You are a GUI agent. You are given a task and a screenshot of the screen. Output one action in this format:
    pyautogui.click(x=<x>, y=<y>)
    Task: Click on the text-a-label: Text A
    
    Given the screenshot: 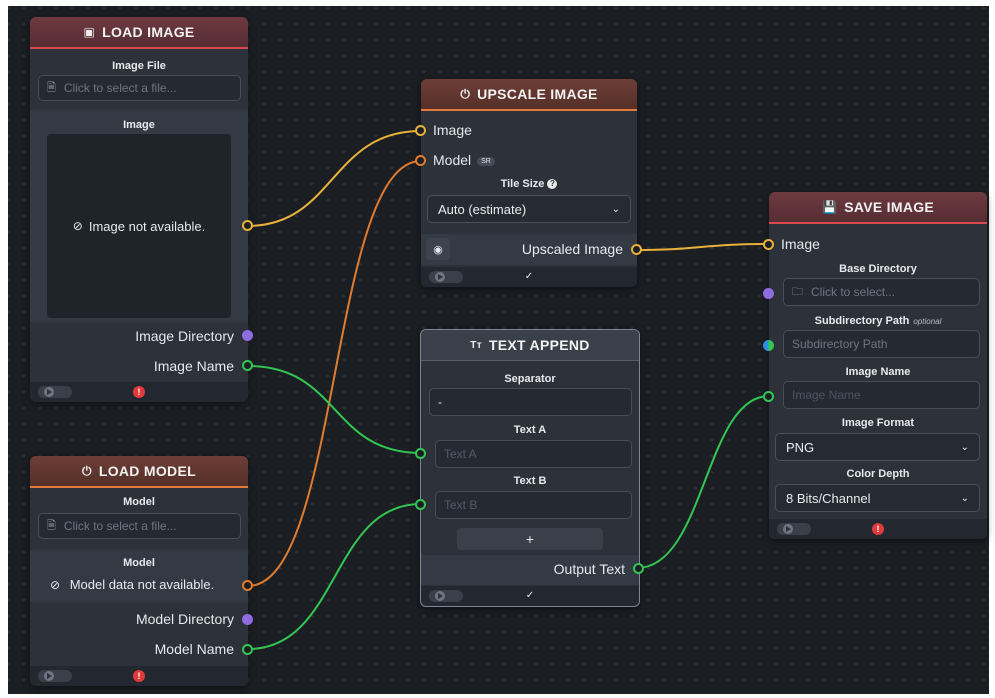 What is the action you would take?
    pyautogui.click(x=530, y=430)
    